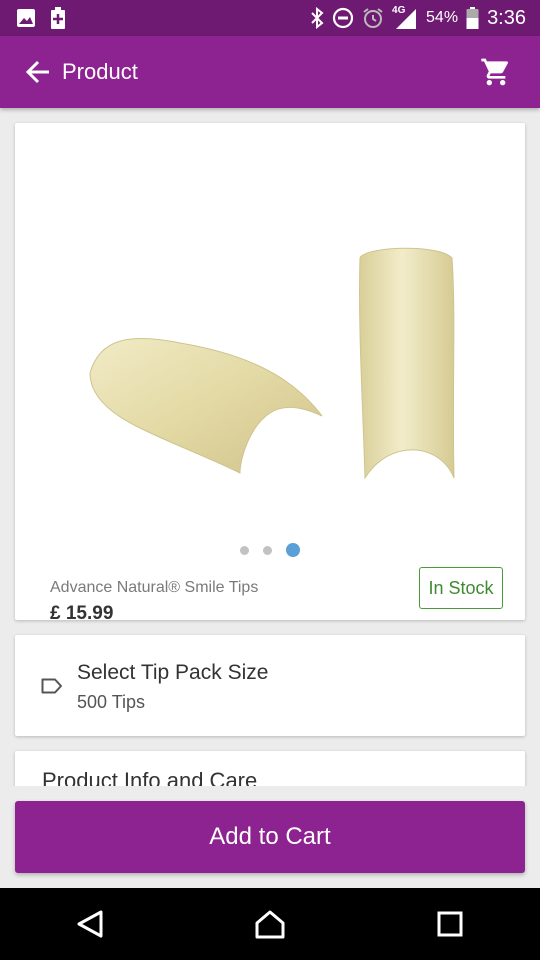 Image resolution: width=540 pixels, height=960 pixels. What do you see at coordinates (293, 550) in the screenshot?
I see `gallery-dot-active` at bounding box center [293, 550].